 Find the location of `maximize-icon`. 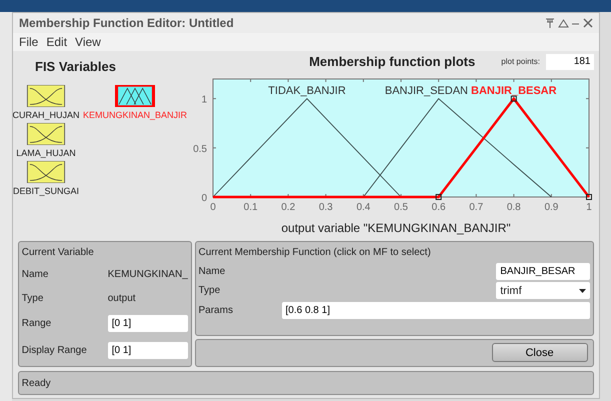

maximize-icon is located at coordinates (563, 23).